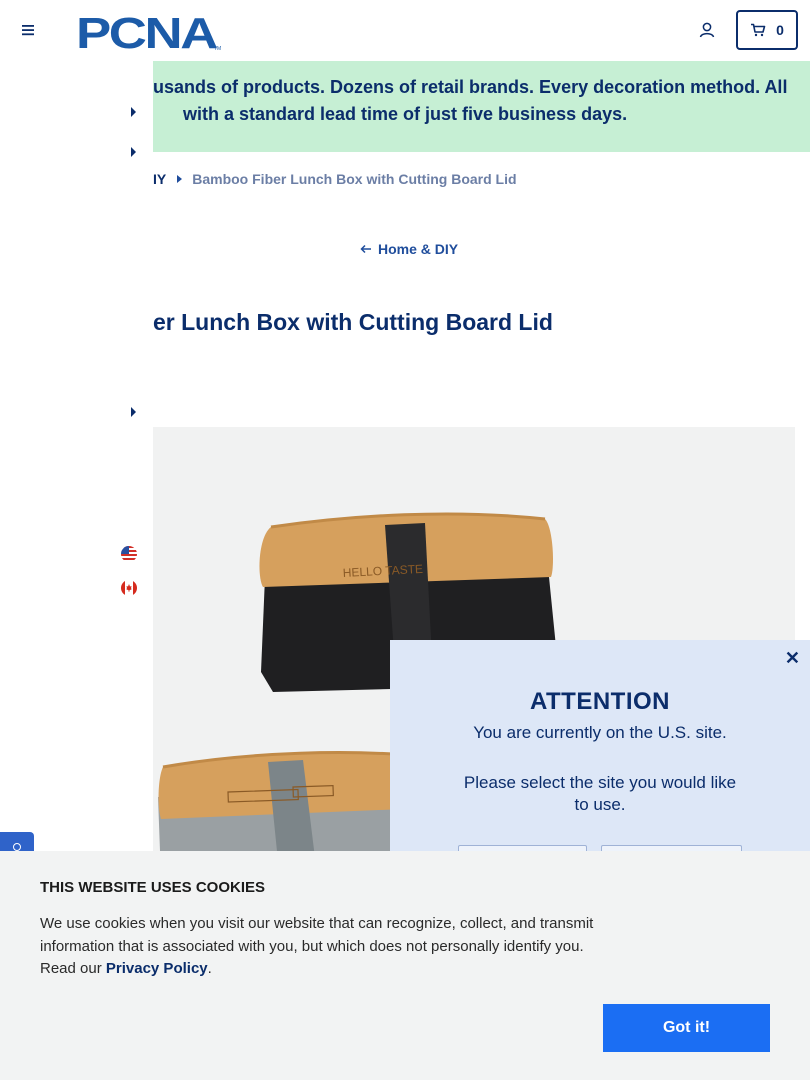 This screenshot has height=1080, width=810. I want to click on privacy-policy-link: Privacy Policy, so click(157, 968).